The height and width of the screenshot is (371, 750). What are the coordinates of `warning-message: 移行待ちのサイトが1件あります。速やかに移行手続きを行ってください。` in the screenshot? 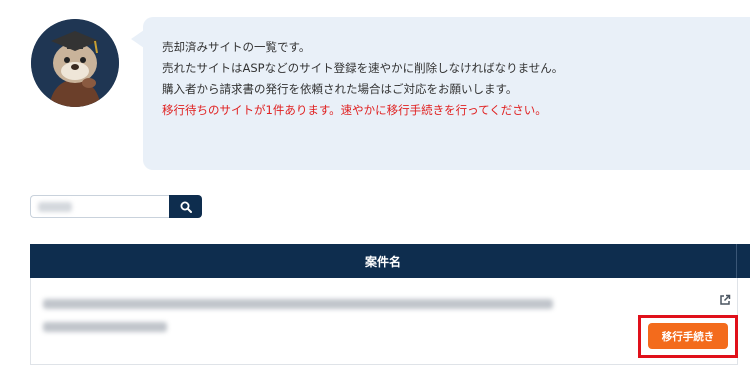 It's located at (354, 110).